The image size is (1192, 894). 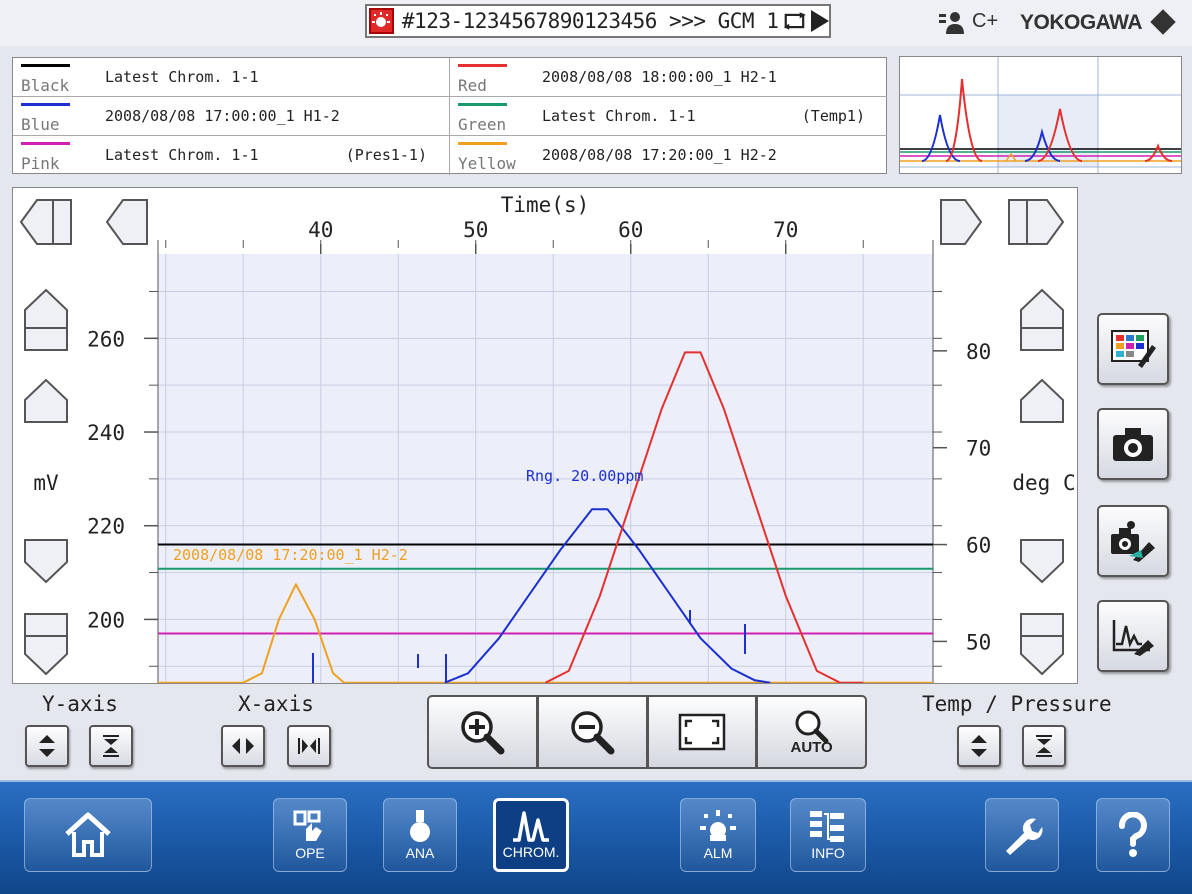 I want to click on scroll-down-button, so click(x=46, y=561).